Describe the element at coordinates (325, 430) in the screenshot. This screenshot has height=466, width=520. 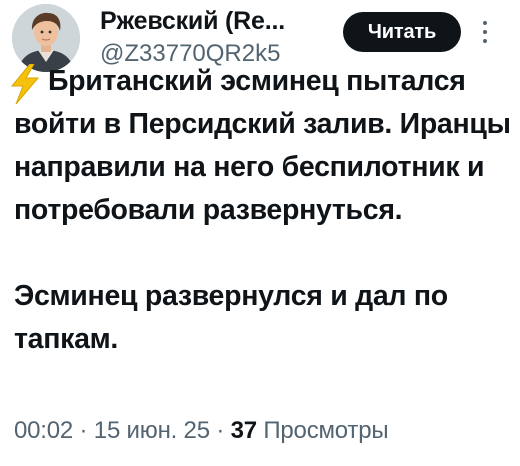
I see `views-label: Просмотры` at that location.